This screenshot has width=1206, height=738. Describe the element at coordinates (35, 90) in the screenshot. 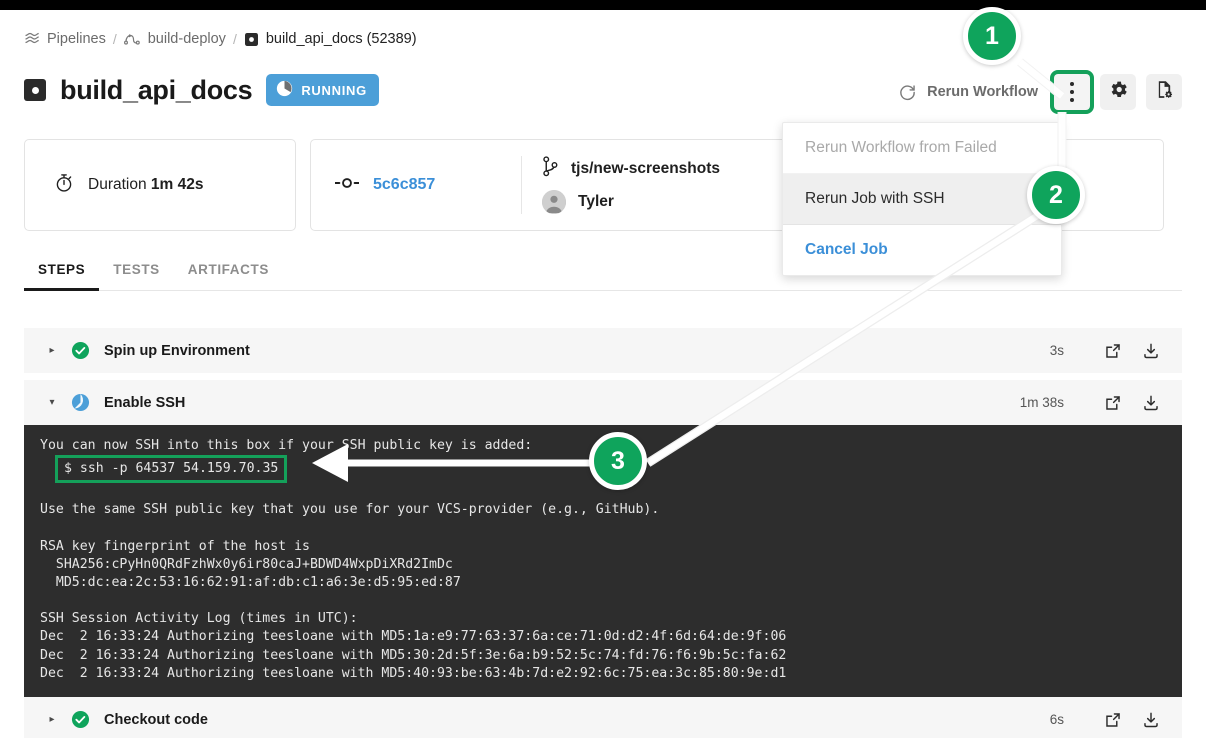

I see `job-square-icon-large` at that location.